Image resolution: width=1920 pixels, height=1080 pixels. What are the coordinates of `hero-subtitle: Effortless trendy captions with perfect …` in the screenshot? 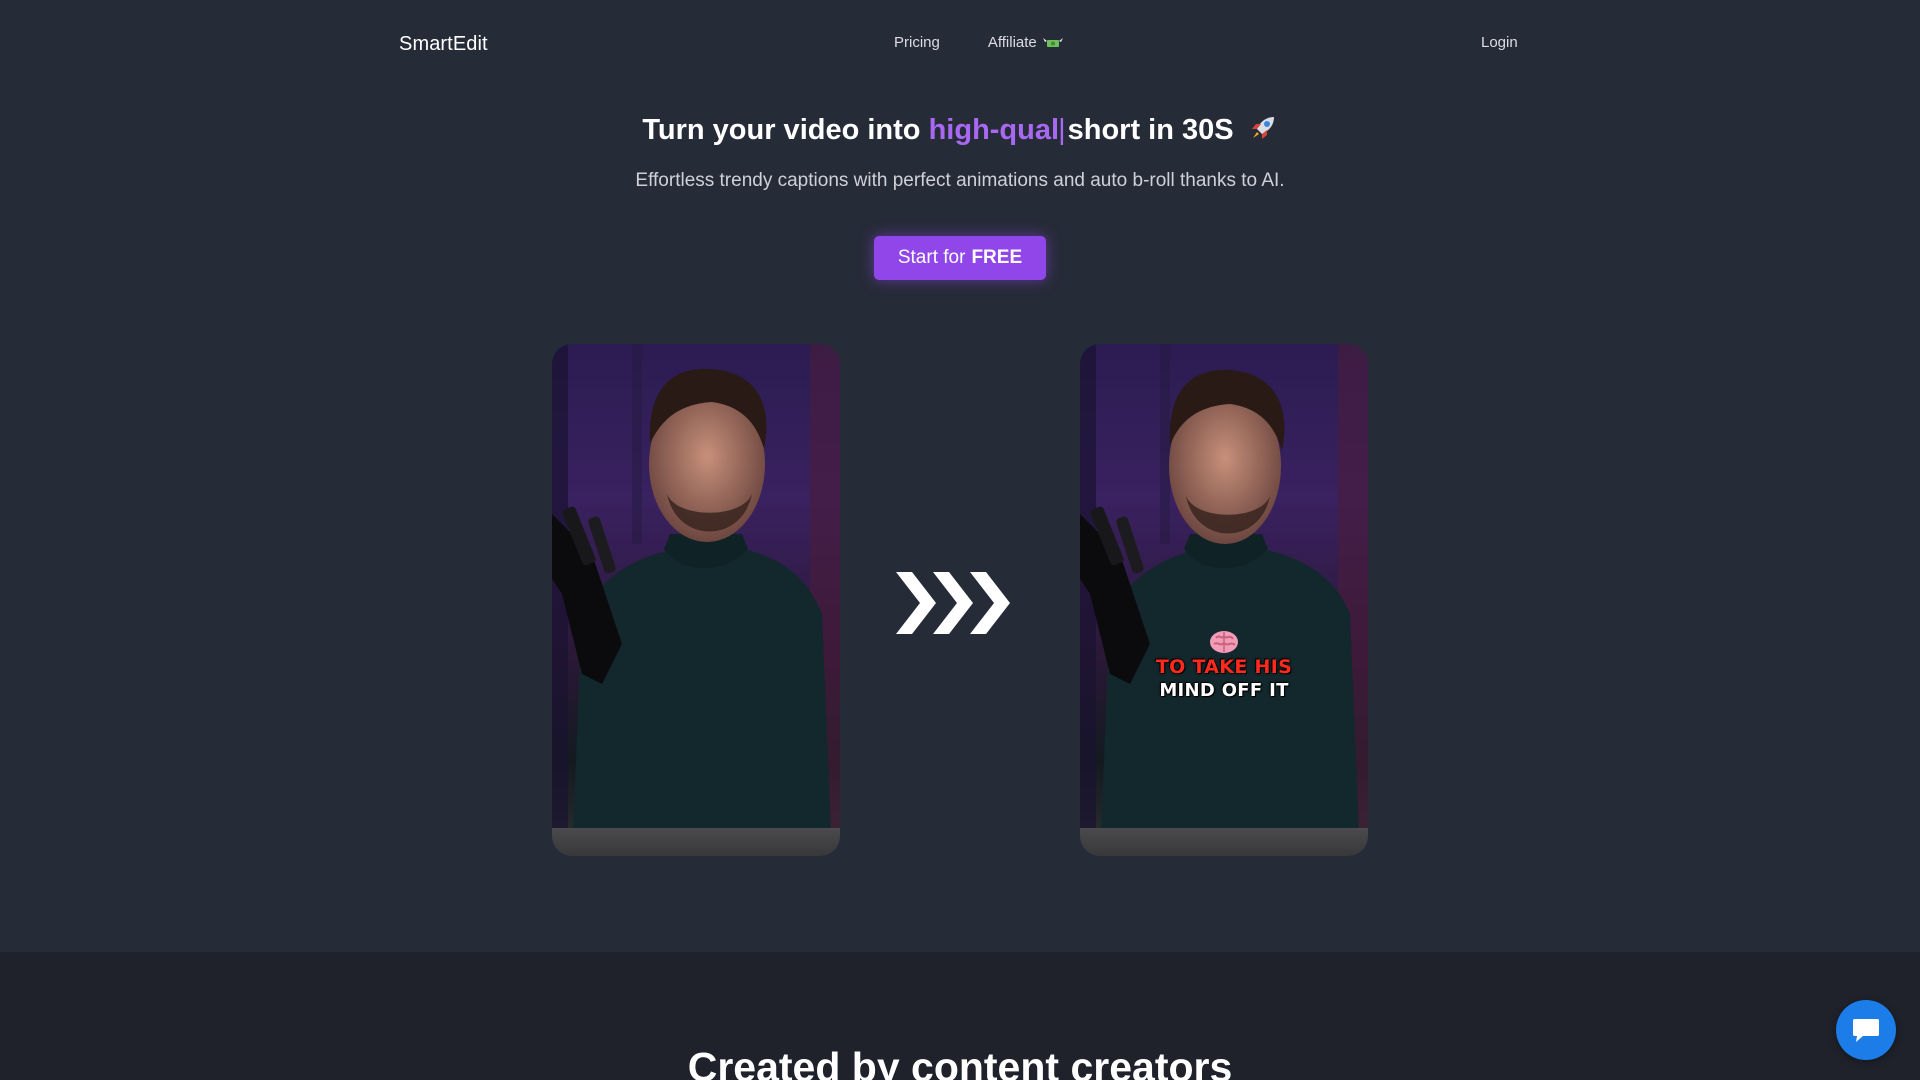 It's located at (960, 180).